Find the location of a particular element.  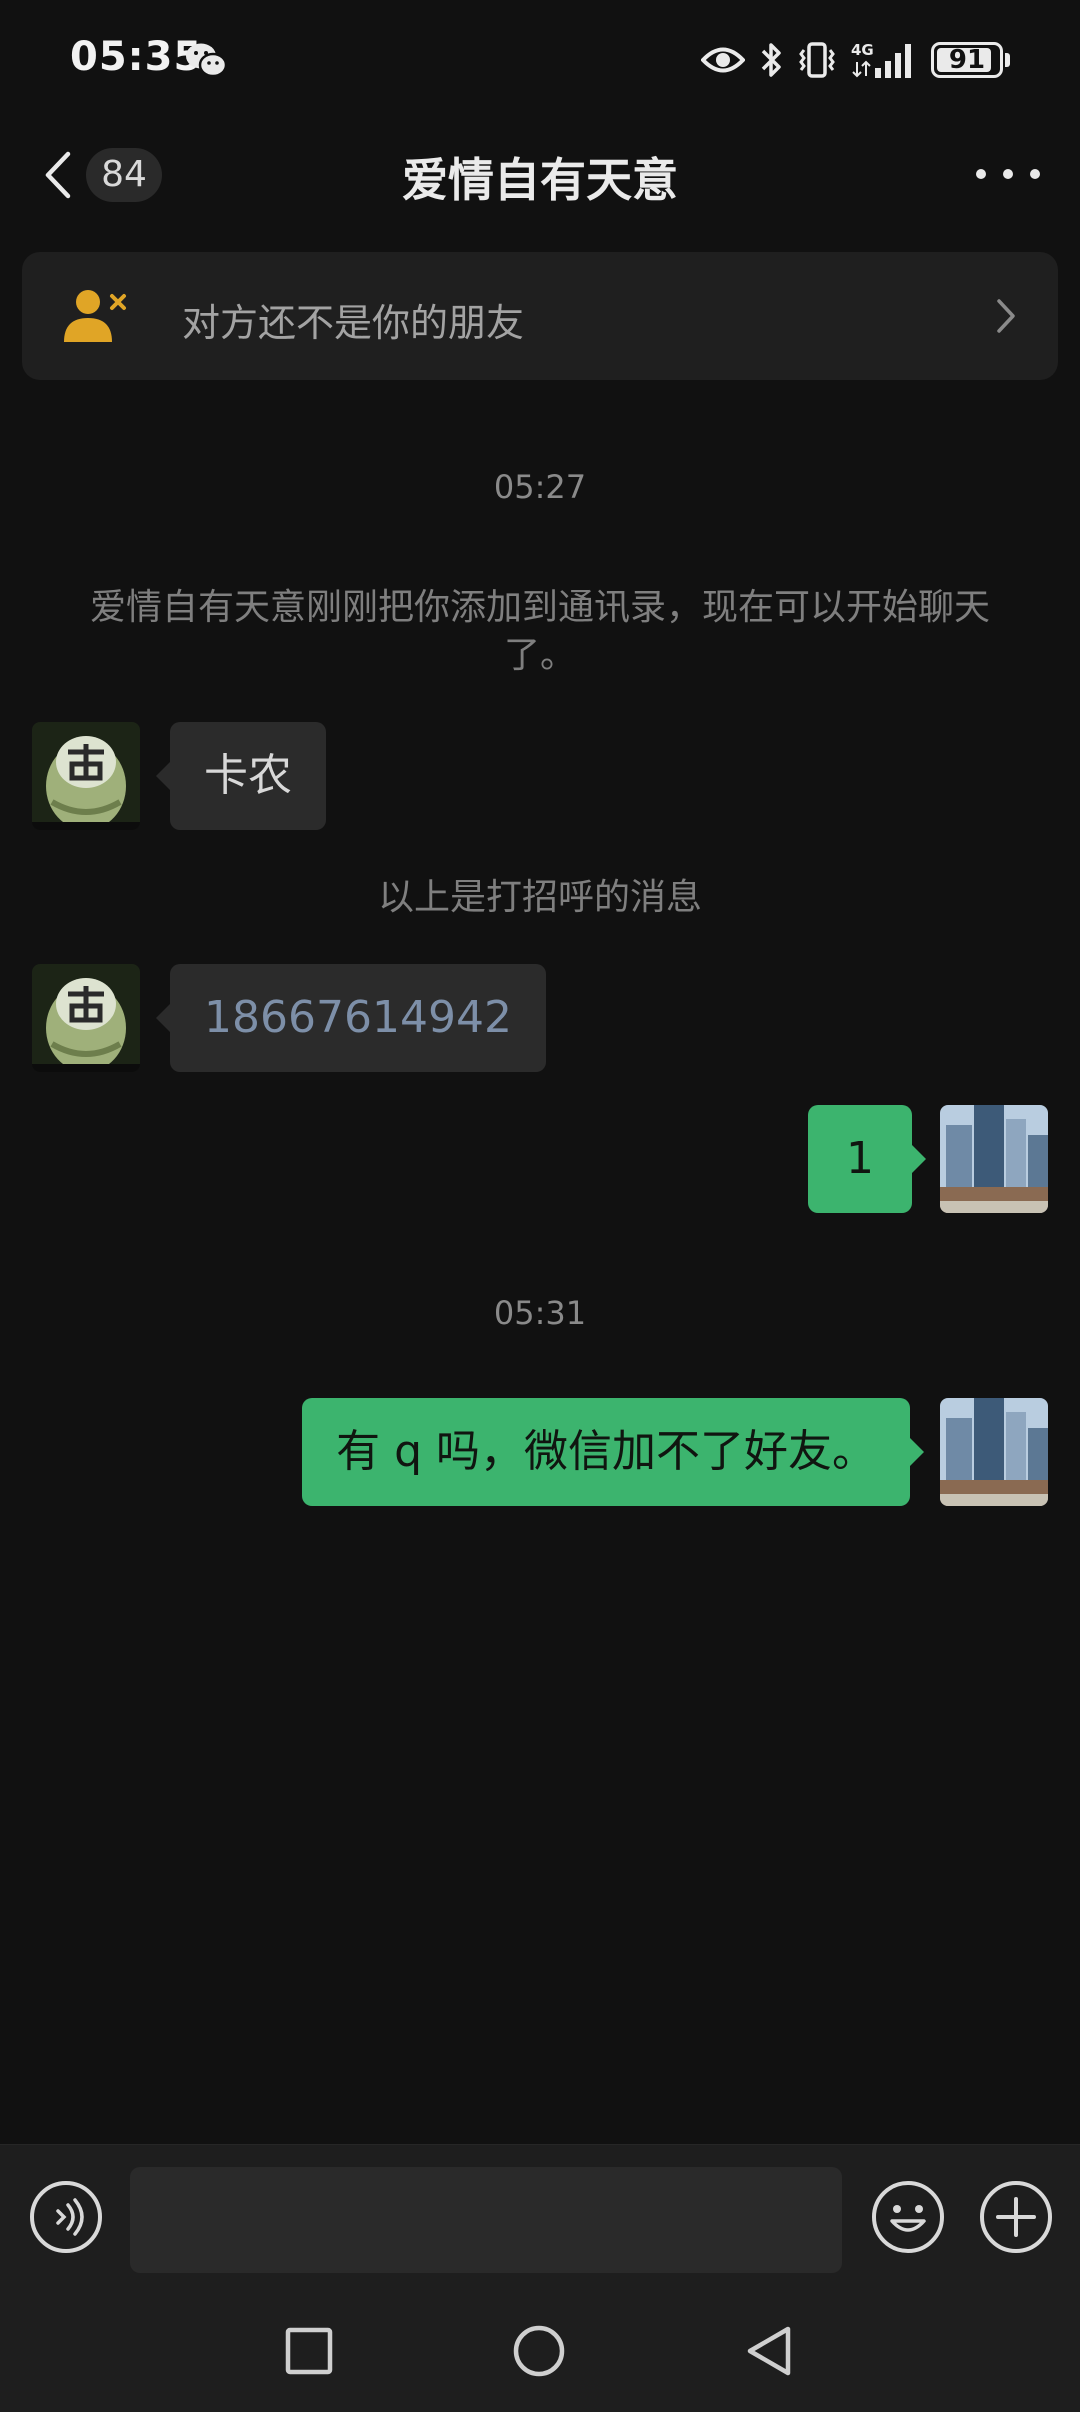

outgoing-message-bubble: 有 q 吗，微信加不了好友。 is located at coordinates (613, 1452).